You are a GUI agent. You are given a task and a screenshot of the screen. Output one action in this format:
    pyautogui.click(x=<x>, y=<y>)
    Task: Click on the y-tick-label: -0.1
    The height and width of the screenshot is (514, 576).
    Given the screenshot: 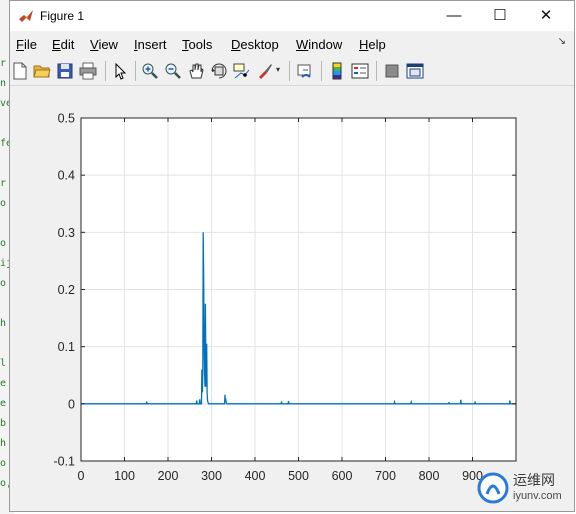 What is the action you would take?
    pyautogui.click(x=64, y=462)
    